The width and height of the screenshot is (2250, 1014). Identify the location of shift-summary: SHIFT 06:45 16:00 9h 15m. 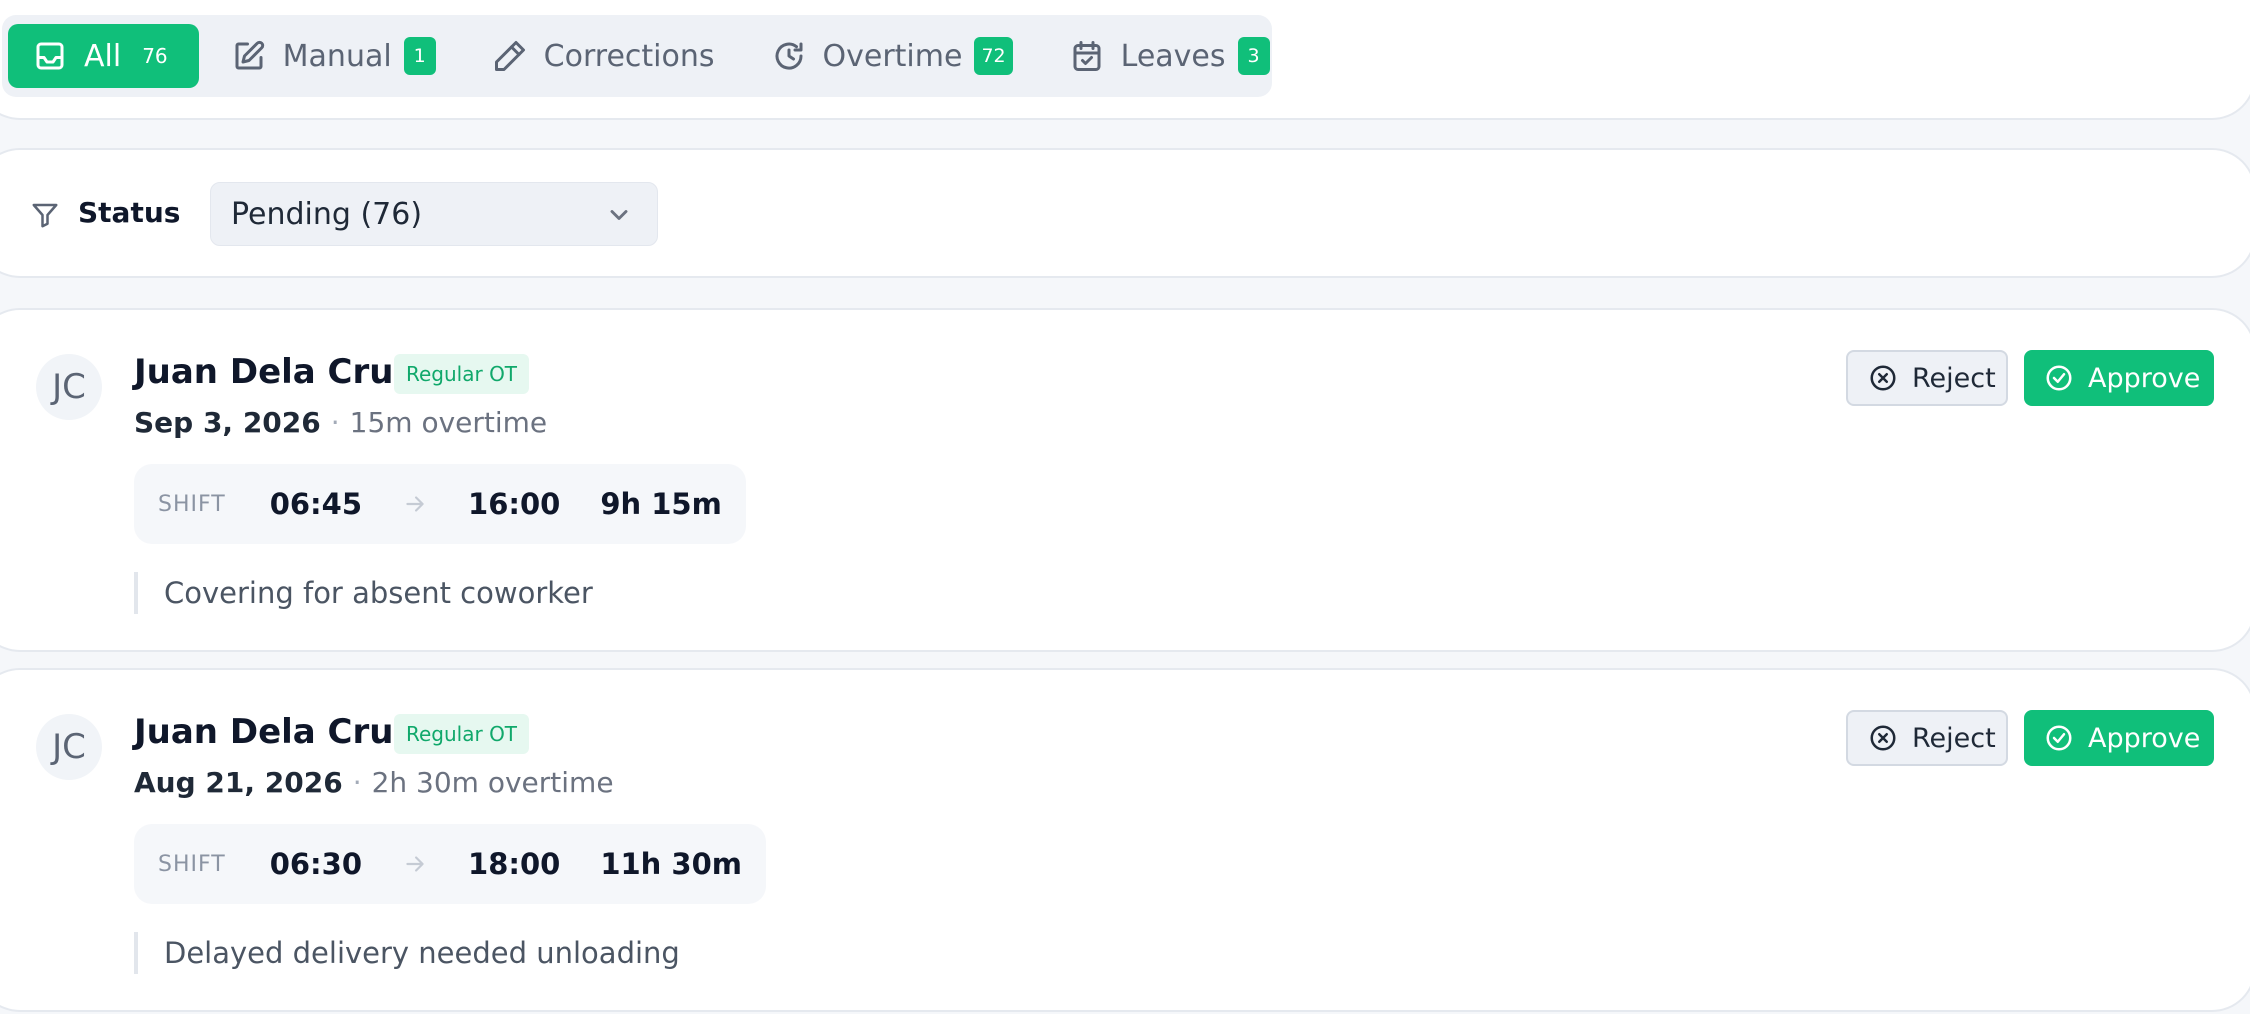
(440, 504).